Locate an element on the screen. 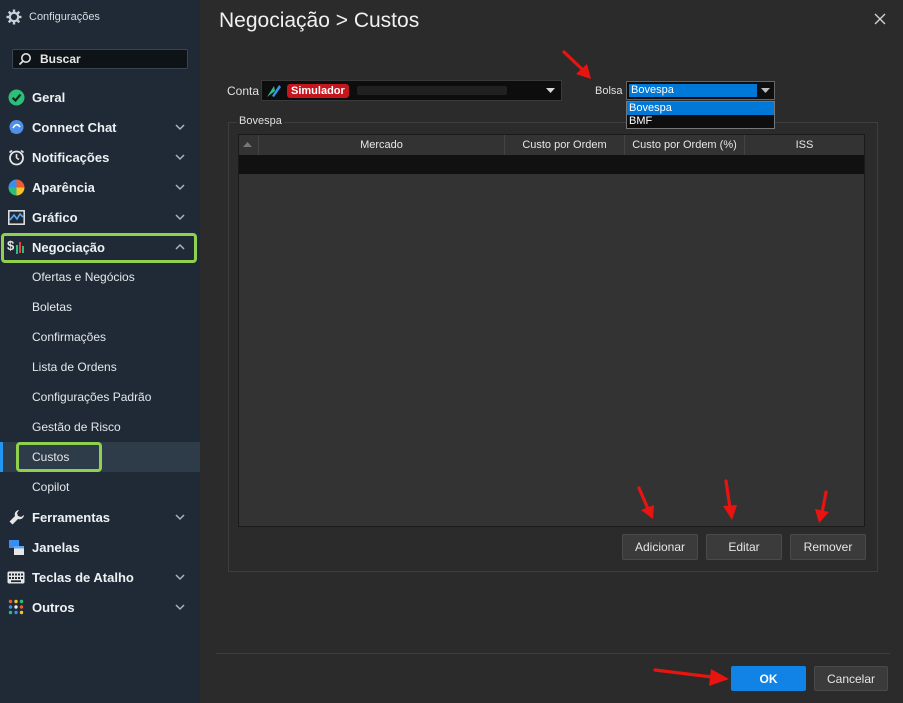 The height and width of the screenshot is (703, 903). sidebar-item-label: Teclas de Atalho is located at coordinates (83, 577).